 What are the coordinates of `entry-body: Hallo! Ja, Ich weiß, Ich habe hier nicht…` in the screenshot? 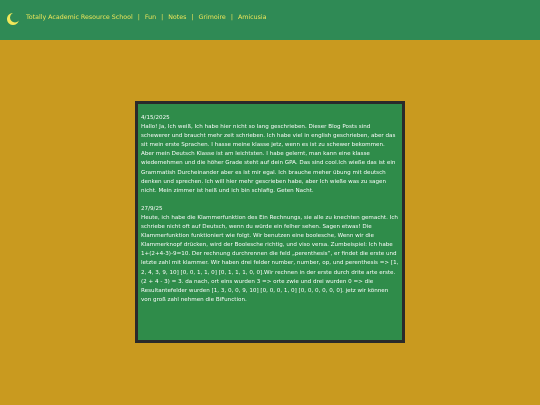 It's located at (268, 159).